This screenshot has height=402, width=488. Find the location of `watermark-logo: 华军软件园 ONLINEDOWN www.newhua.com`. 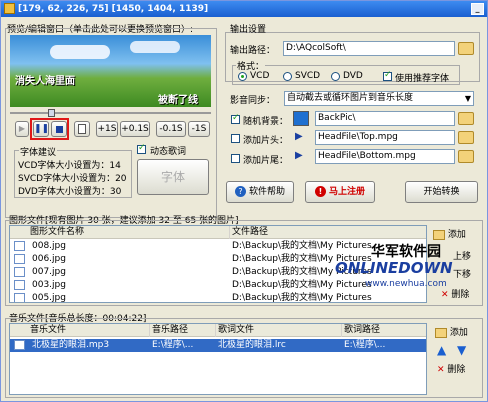

watermark-logo: 华军软件园 ONLINEDOWN www.newhua.com is located at coordinates (393, 269).